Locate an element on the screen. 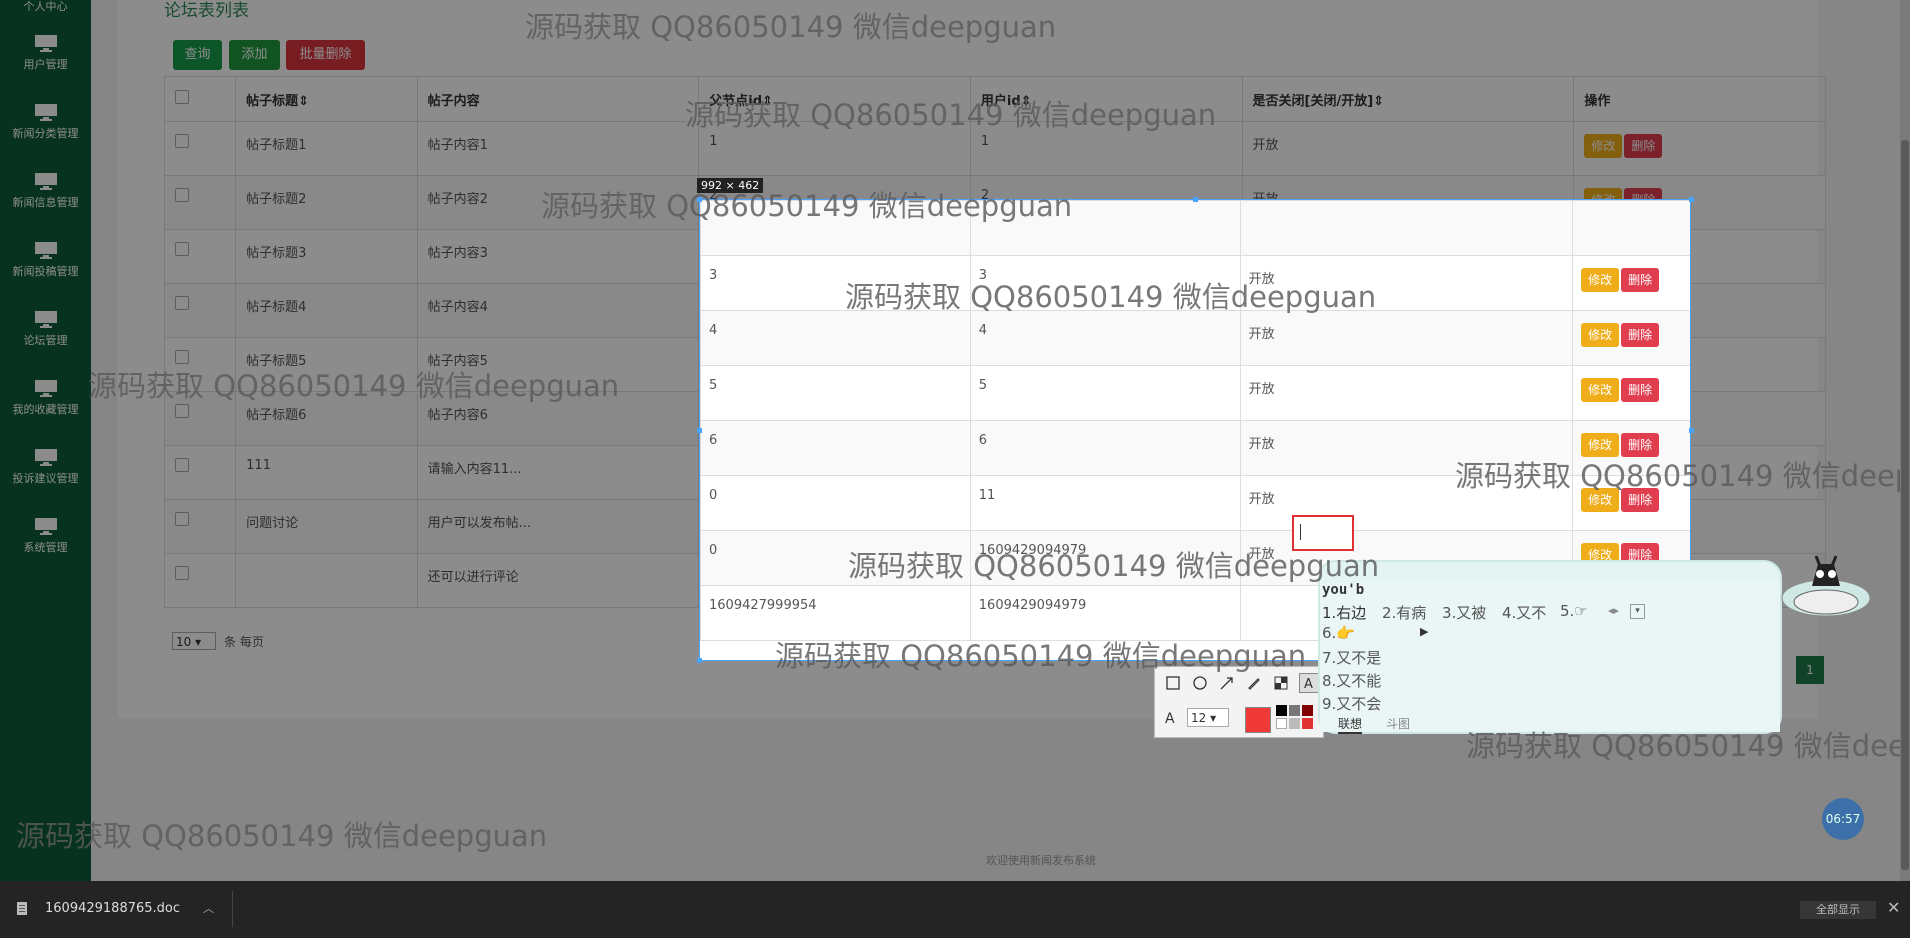 The image size is (1910, 938). ime-candidate: 8.又不能 is located at coordinates (1351, 680).